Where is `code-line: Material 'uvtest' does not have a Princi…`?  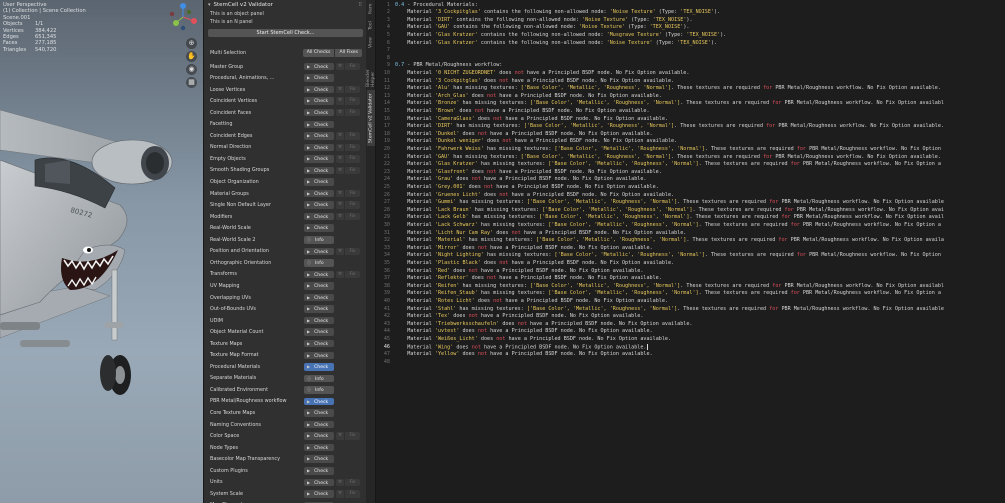 code-line: Material 'uvtest' does not have a Princi… is located at coordinates (523, 332).